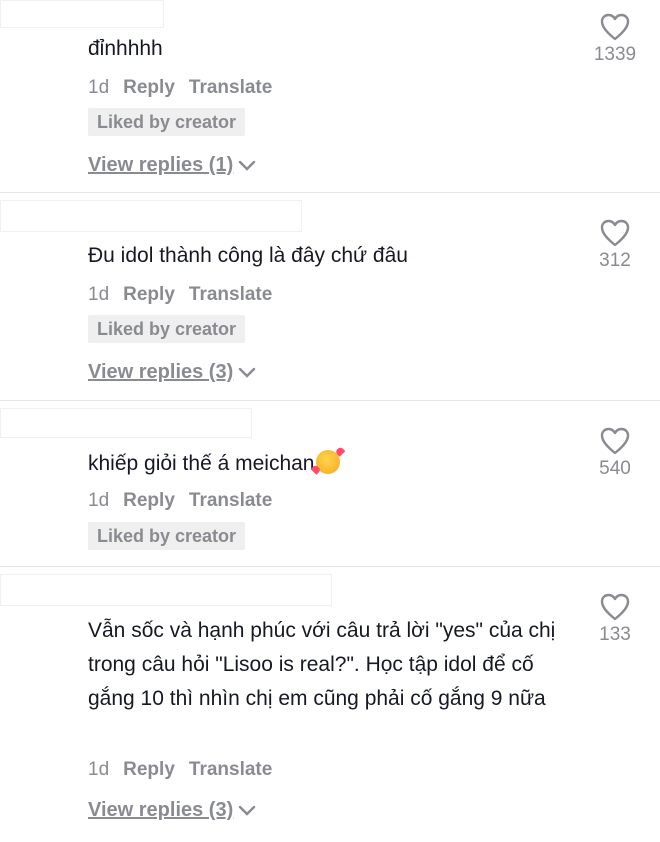 The width and height of the screenshot is (660, 842). Describe the element at coordinates (615, 634) in the screenshot. I see `like-count: 133` at that location.